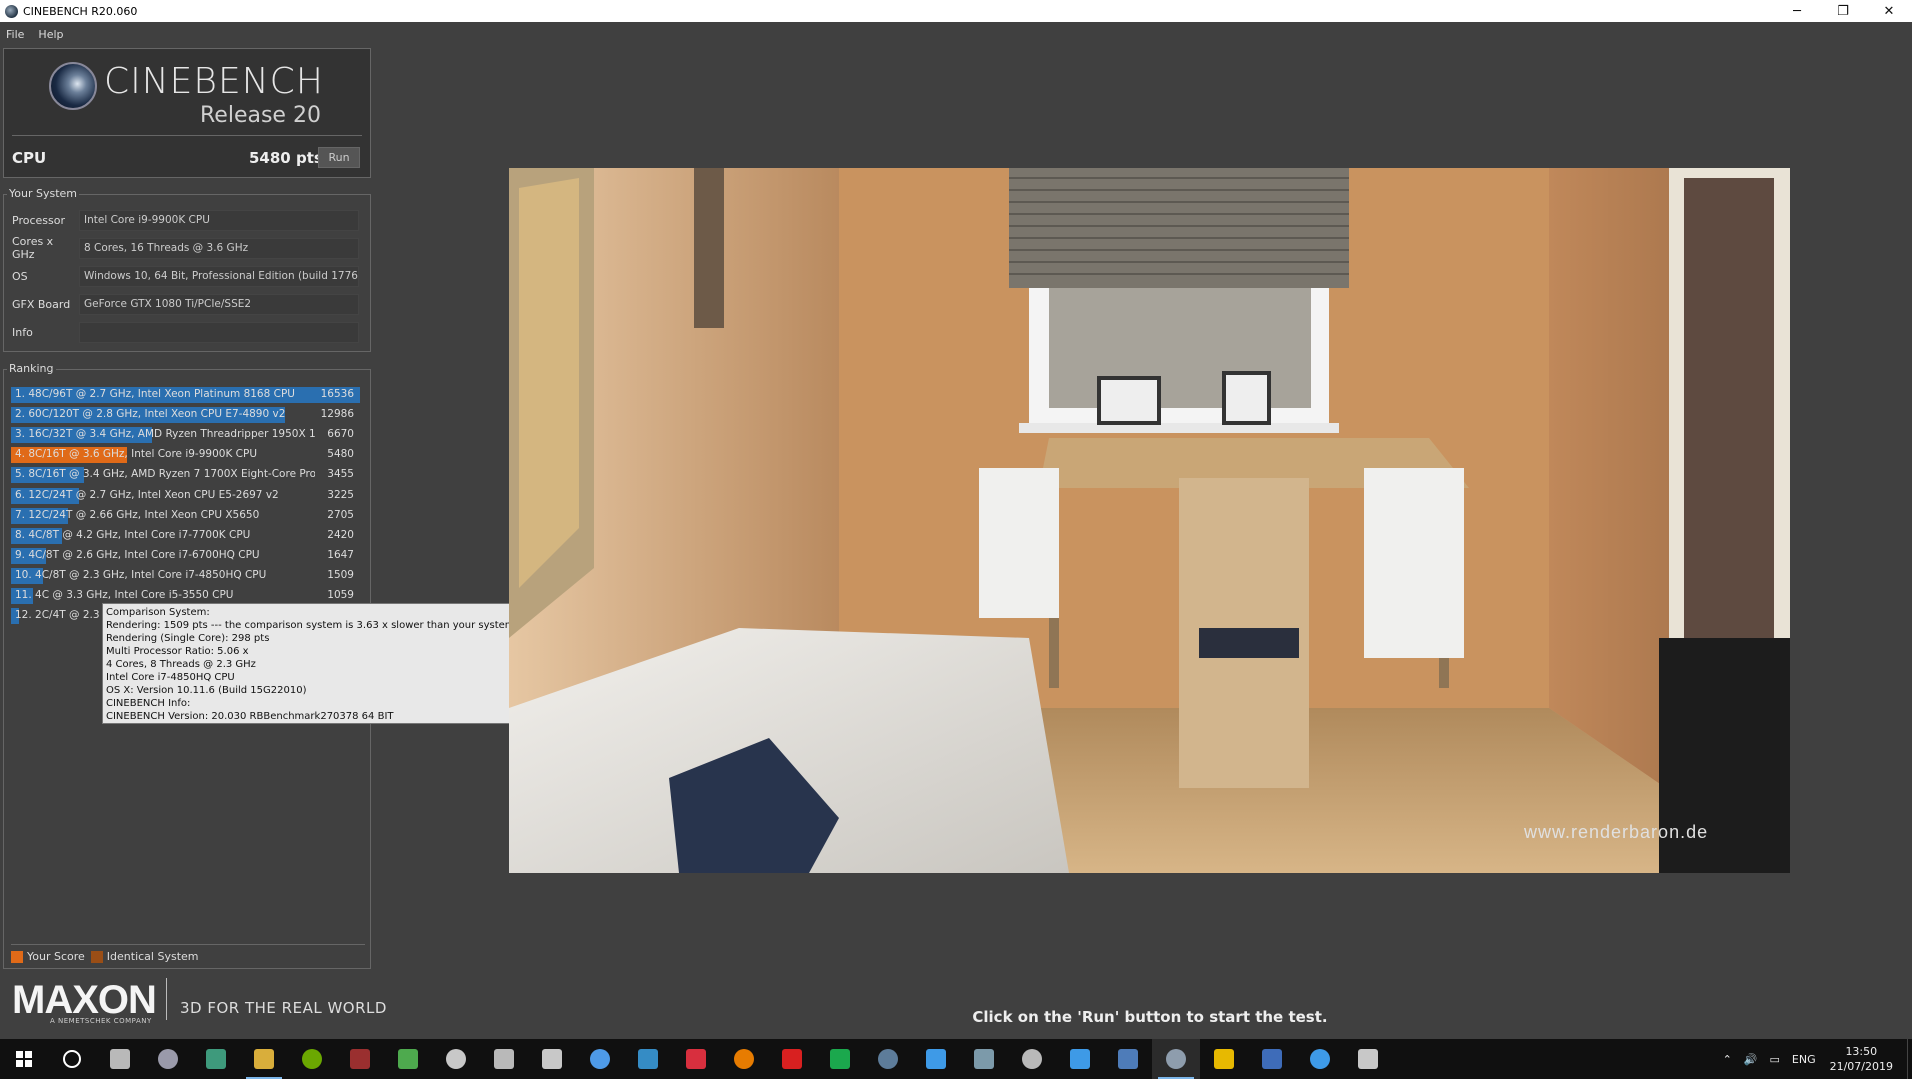 This screenshot has height=1079, width=1912. I want to click on chrome-icon, so click(696, 1059).